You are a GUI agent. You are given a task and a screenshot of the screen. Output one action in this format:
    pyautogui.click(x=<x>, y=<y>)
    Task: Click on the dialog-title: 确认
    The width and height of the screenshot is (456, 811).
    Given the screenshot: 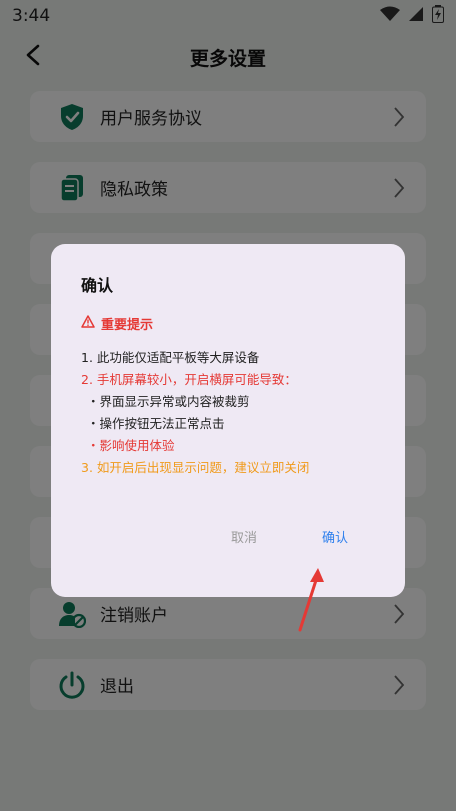 What is the action you would take?
    pyautogui.click(x=97, y=285)
    